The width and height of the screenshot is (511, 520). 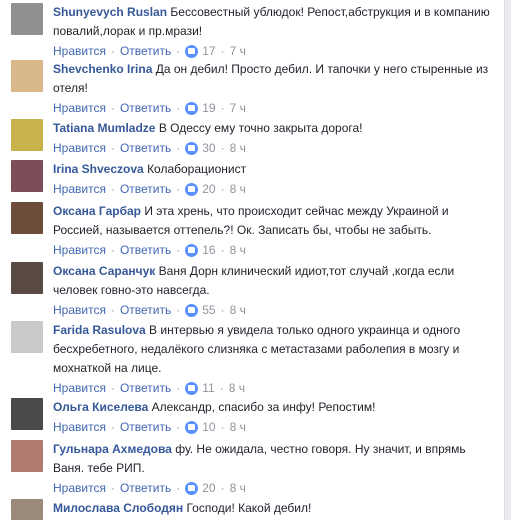 What do you see at coordinates (100, 407) in the screenshot?
I see `comment-author: Ольга Киселева` at bounding box center [100, 407].